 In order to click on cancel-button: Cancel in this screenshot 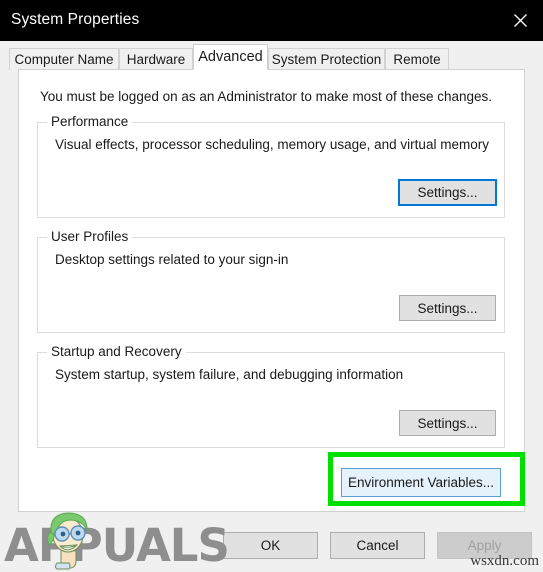, I will do `click(377, 545)`.